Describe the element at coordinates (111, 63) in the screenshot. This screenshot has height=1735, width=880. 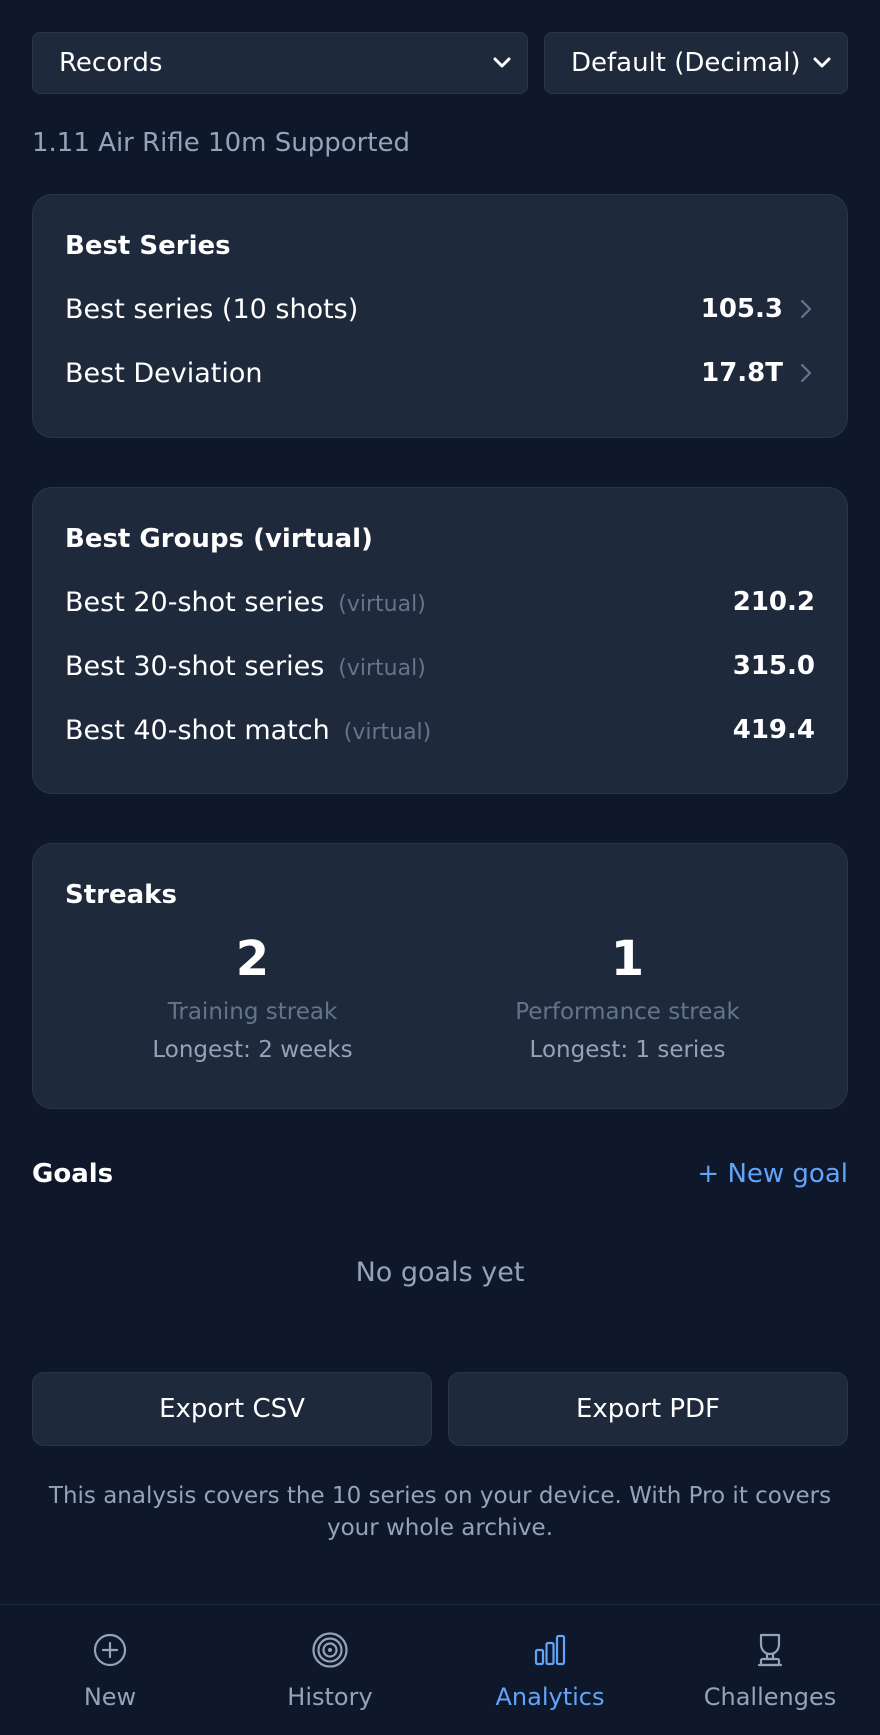
I see `metric-select-value: Records` at that location.